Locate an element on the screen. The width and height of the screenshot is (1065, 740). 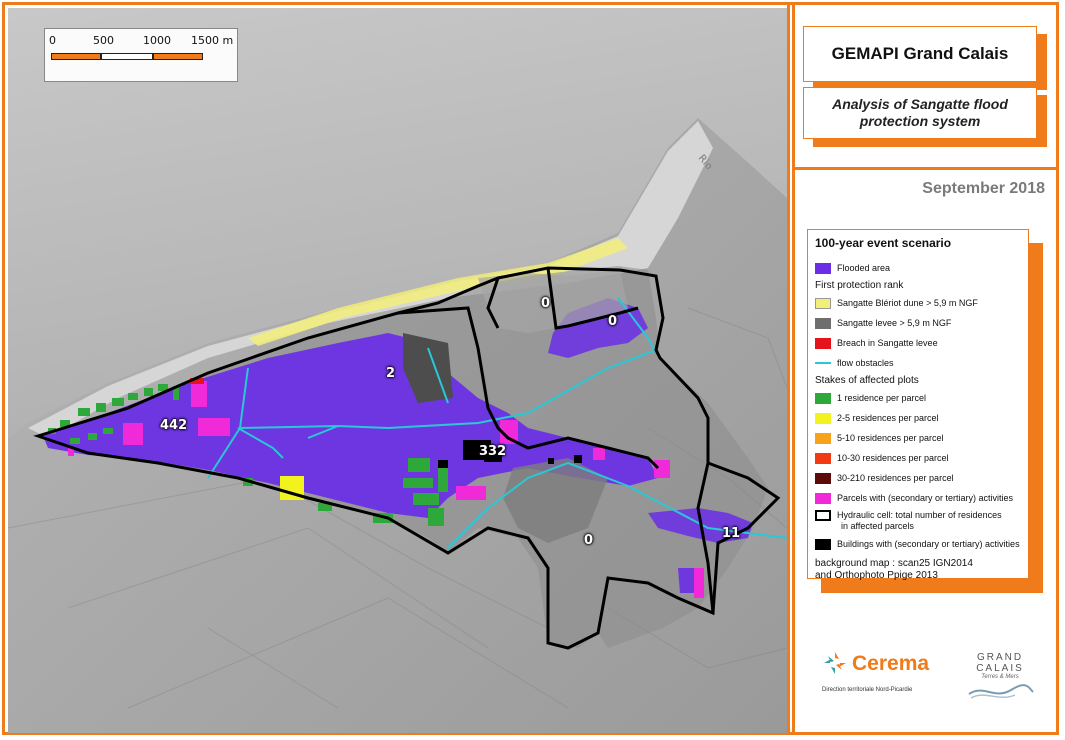
stake-5-label: 30-210 residences per parcel is located at coordinates (895, 478).